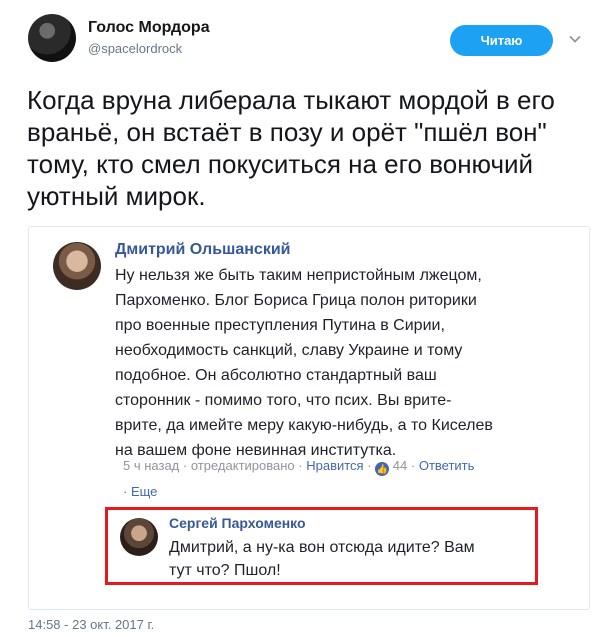 This screenshot has width=613, height=637. Describe the element at coordinates (149, 28) in the screenshot. I see `author-name: Голос Мордора` at that location.